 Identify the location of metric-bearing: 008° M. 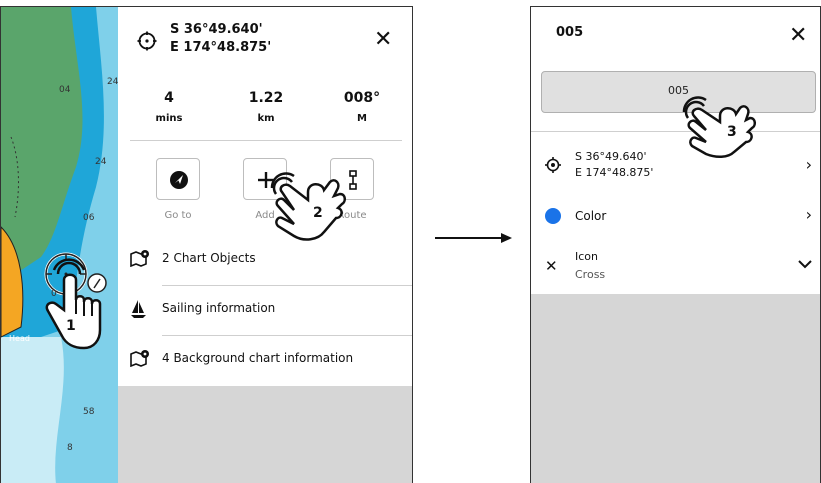
(362, 107).